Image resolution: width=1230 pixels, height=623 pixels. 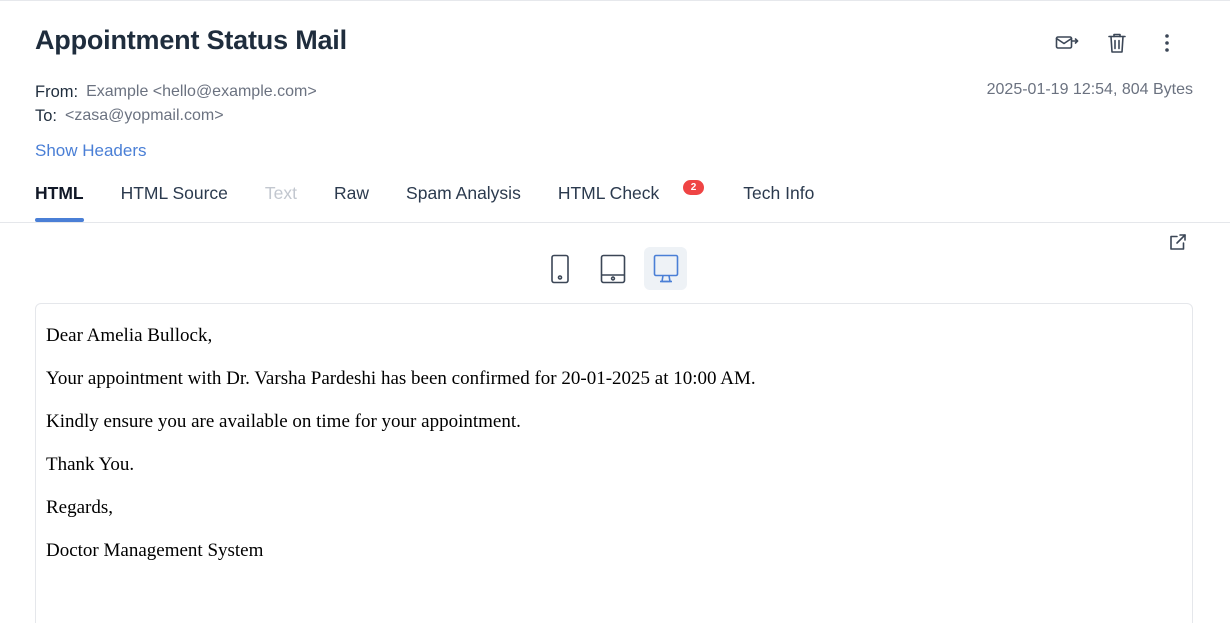 I want to click on html-check-count-badge: 2, so click(x=693, y=187).